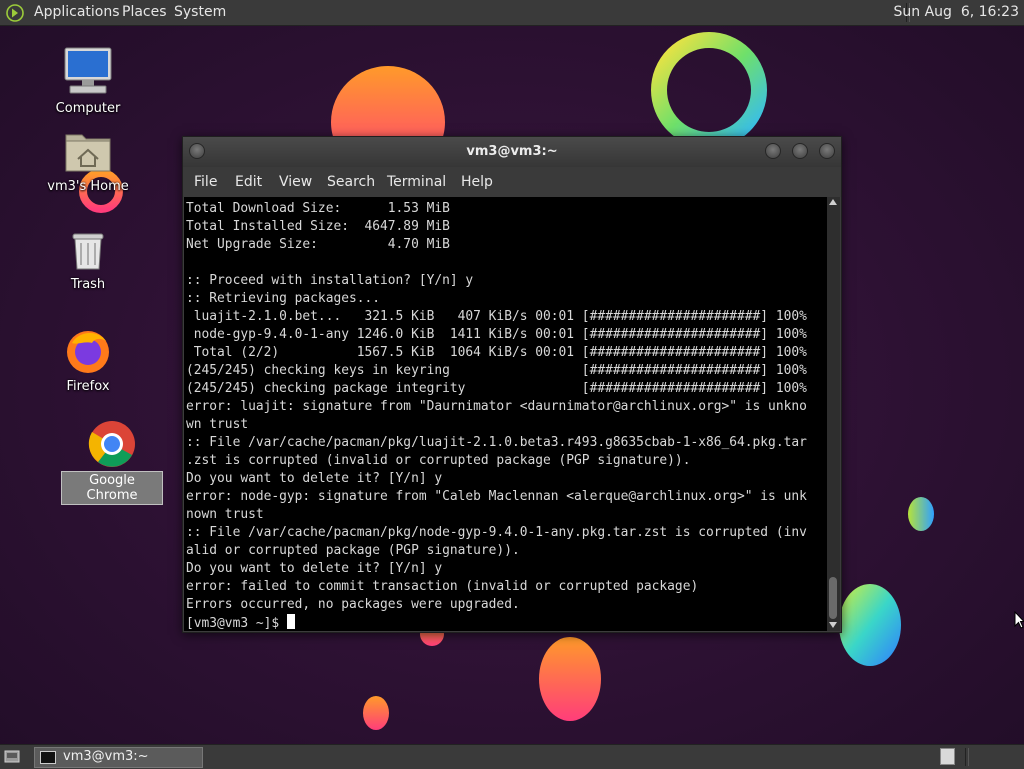 This screenshot has width=1024, height=769. I want to click on computer-icon, so click(88, 70).